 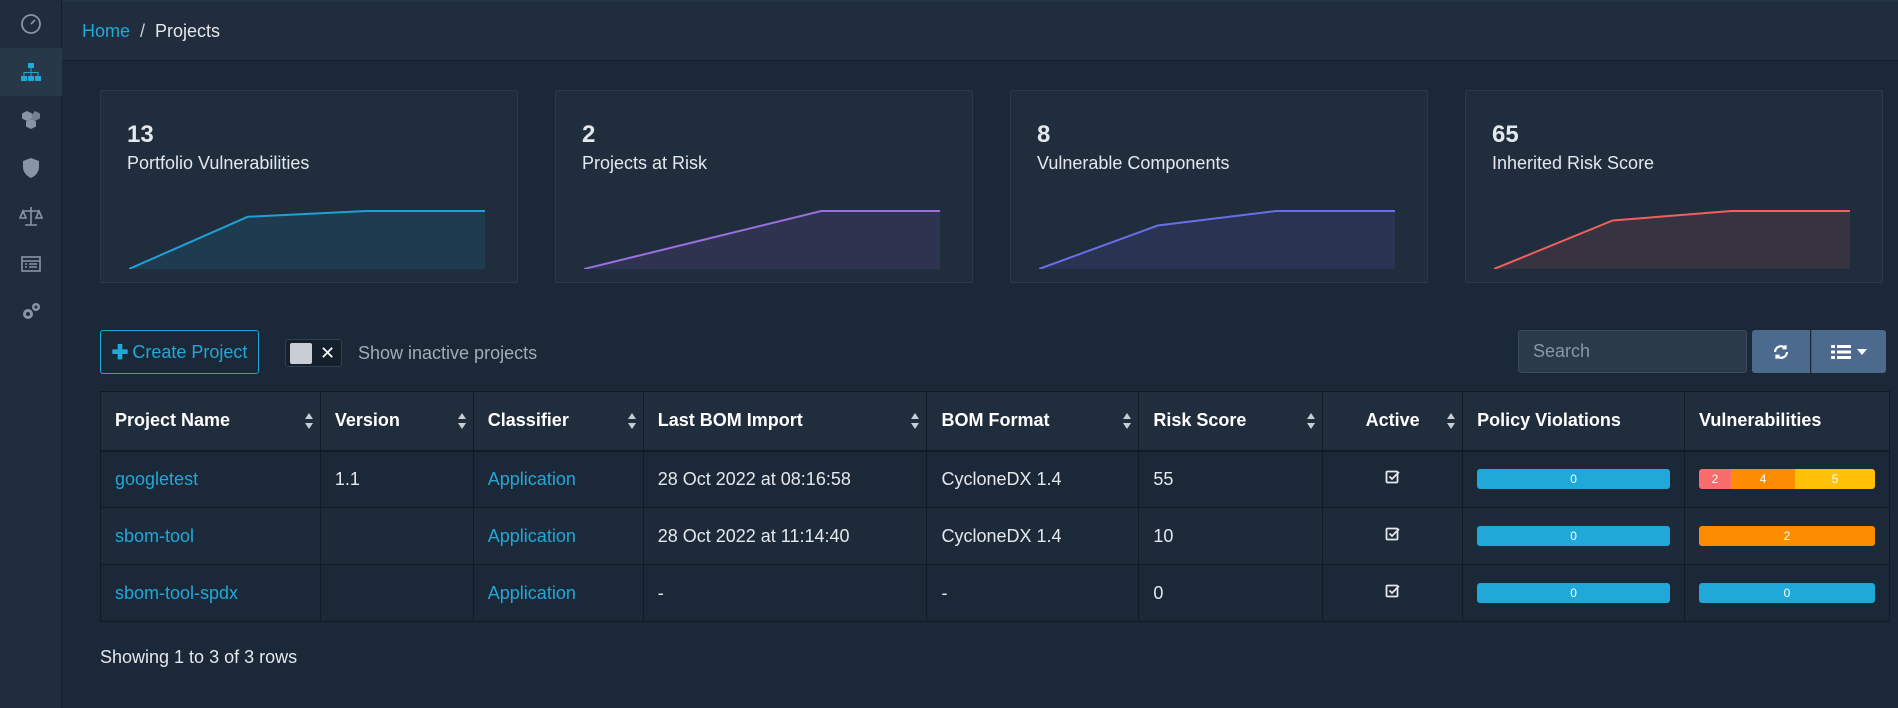 I want to click on breadcrumb-home-link: Home, so click(x=106, y=31).